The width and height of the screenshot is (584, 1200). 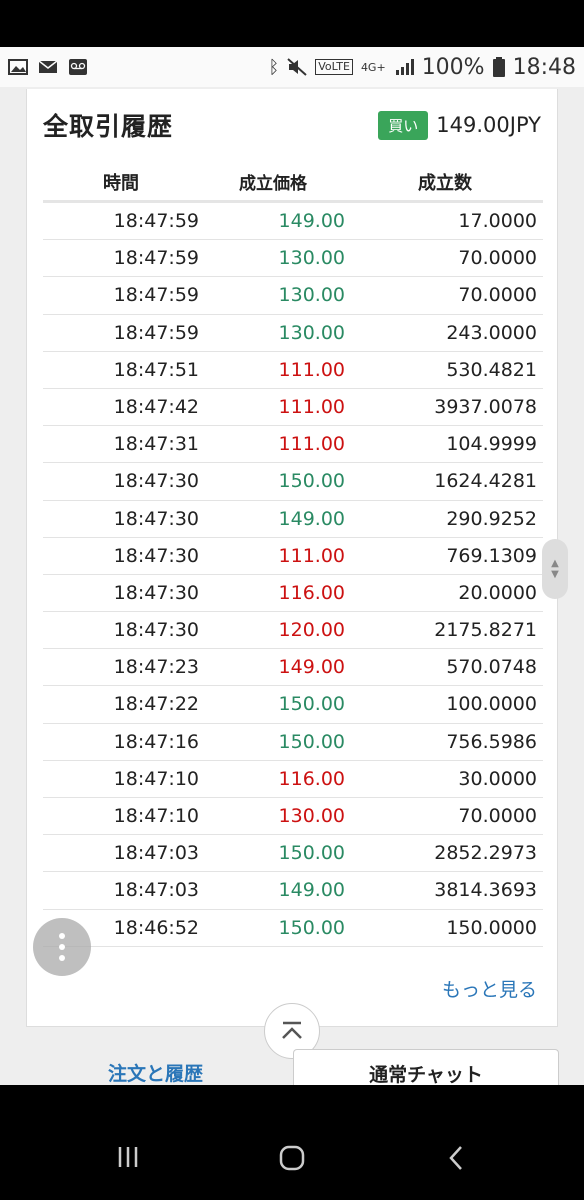 I want to click on more-options-button, so click(x=62, y=947).